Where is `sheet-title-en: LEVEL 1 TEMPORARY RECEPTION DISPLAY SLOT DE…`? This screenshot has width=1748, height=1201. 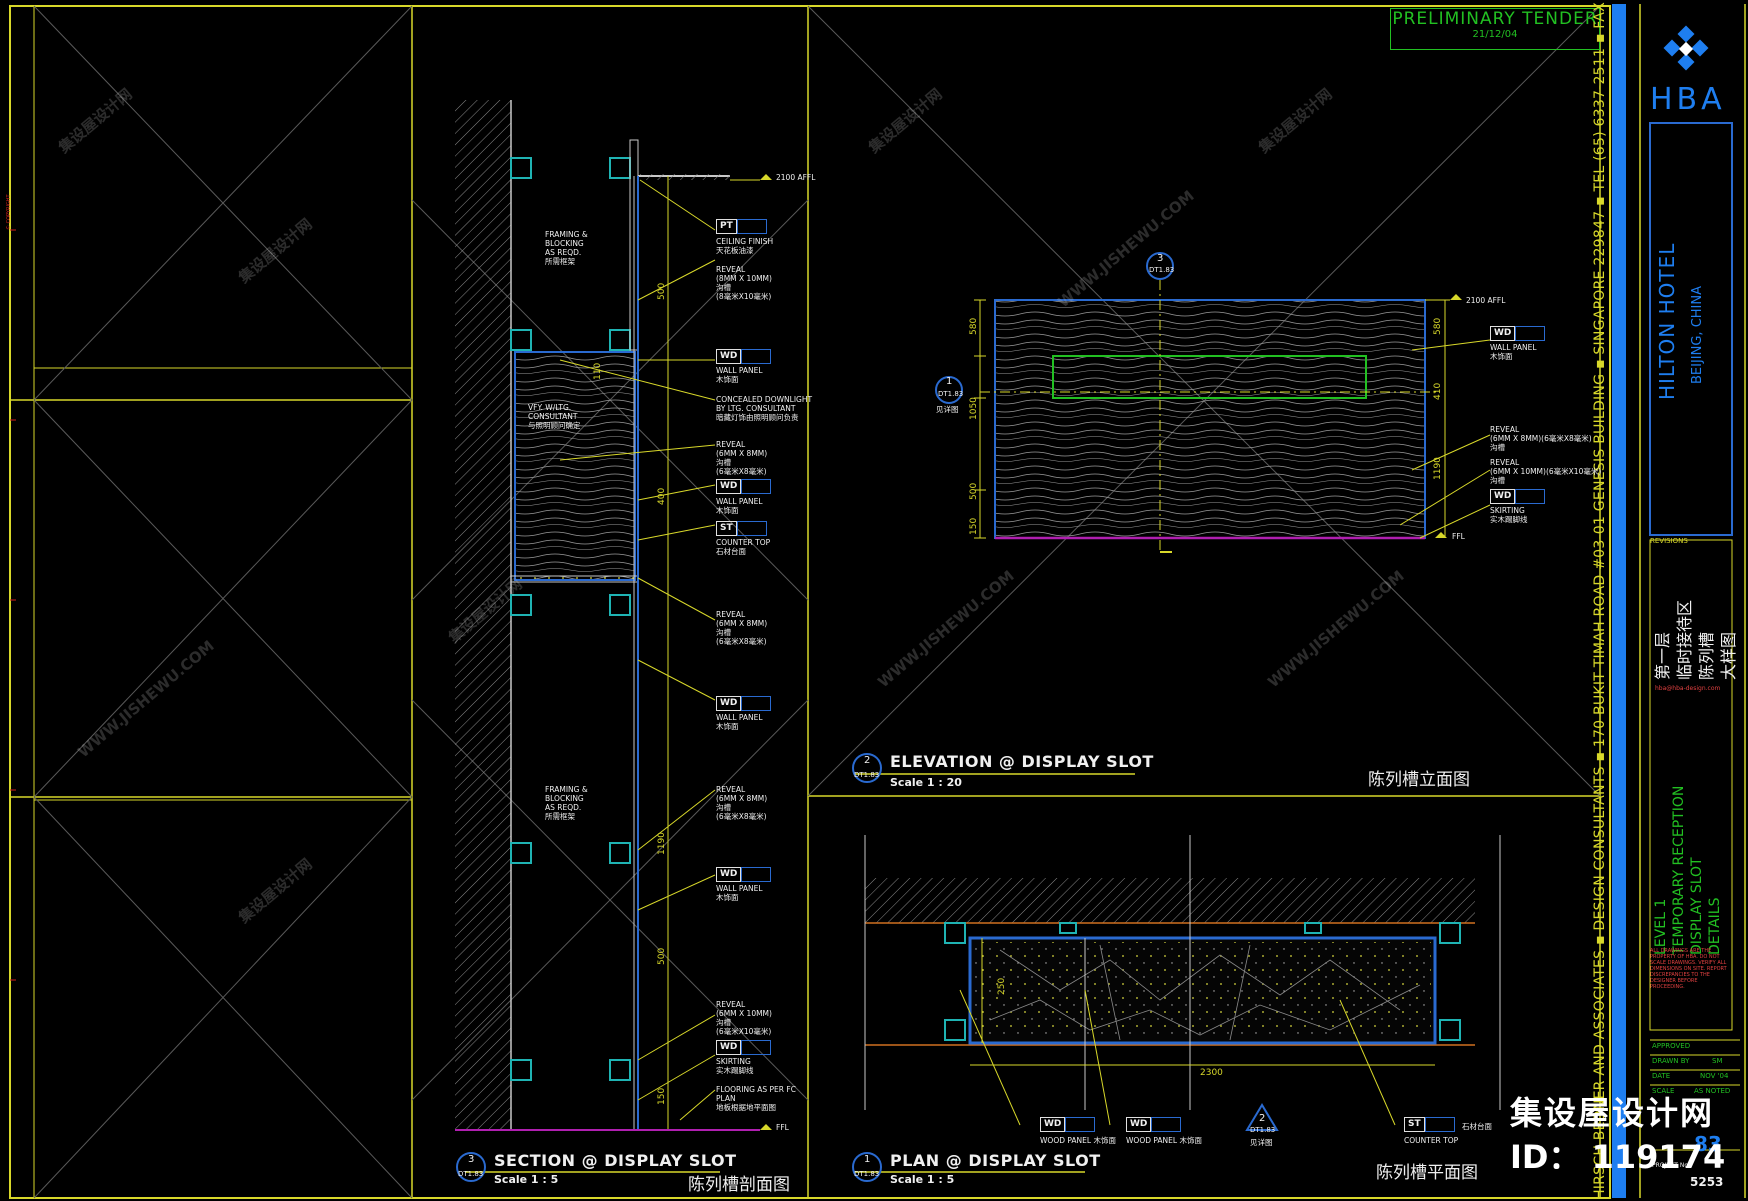
sheet-title-en: LEVEL 1 TEMPORARY RECEPTION DISPLAY SLOT DE… is located at coordinates (1688, 870).